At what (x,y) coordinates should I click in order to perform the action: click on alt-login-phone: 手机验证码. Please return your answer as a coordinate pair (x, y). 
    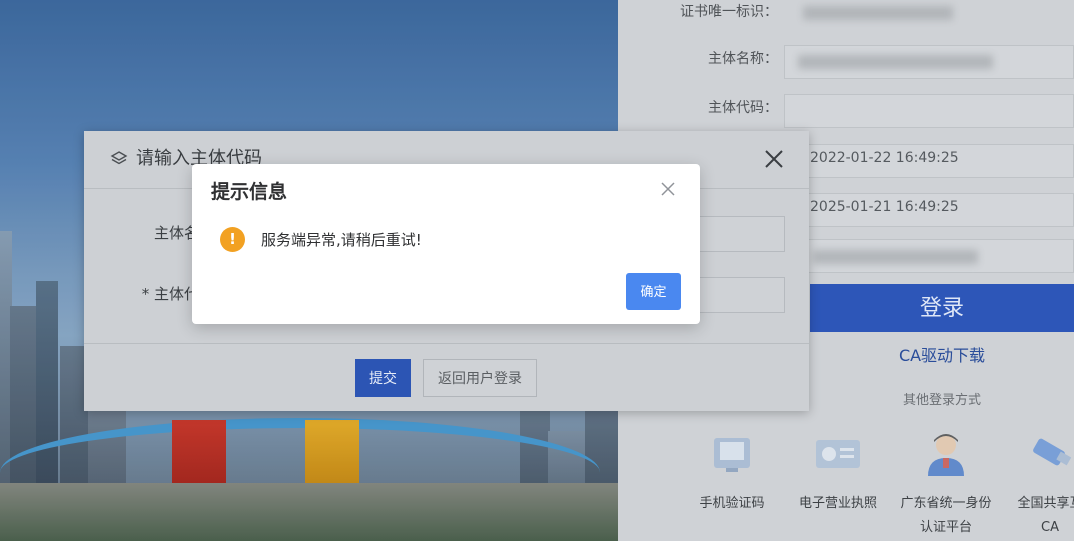
    Looking at the image, I should click on (732, 473).